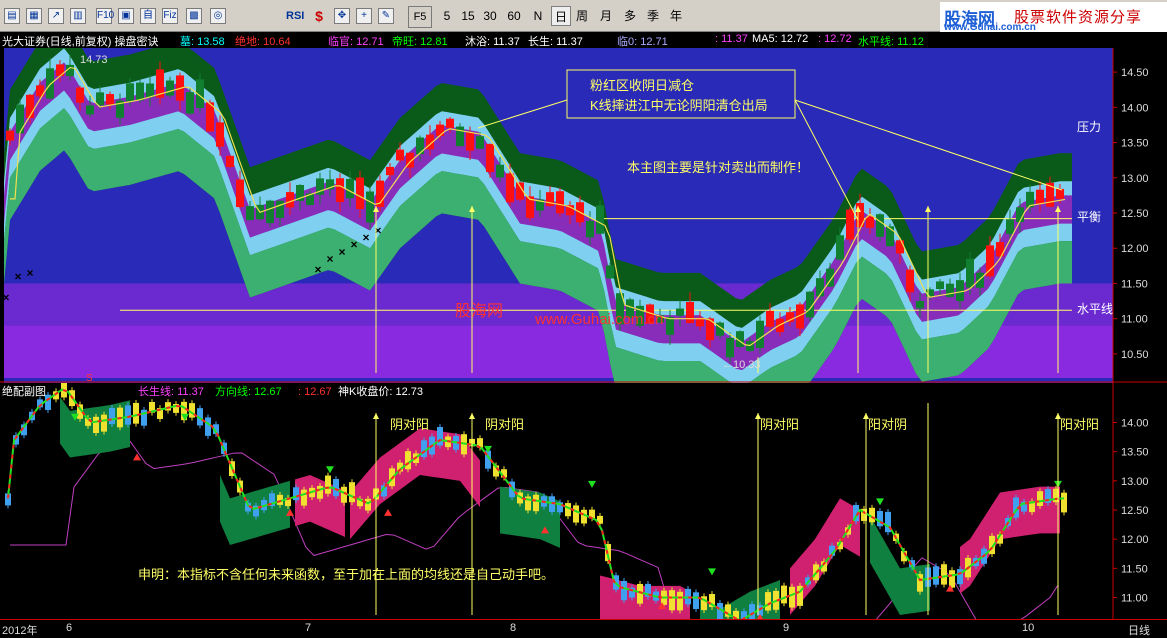 The width and height of the screenshot is (1167, 638). Describe the element at coordinates (1135, 144) in the screenshot. I see `y-tick-label-2: 13.50` at that location.